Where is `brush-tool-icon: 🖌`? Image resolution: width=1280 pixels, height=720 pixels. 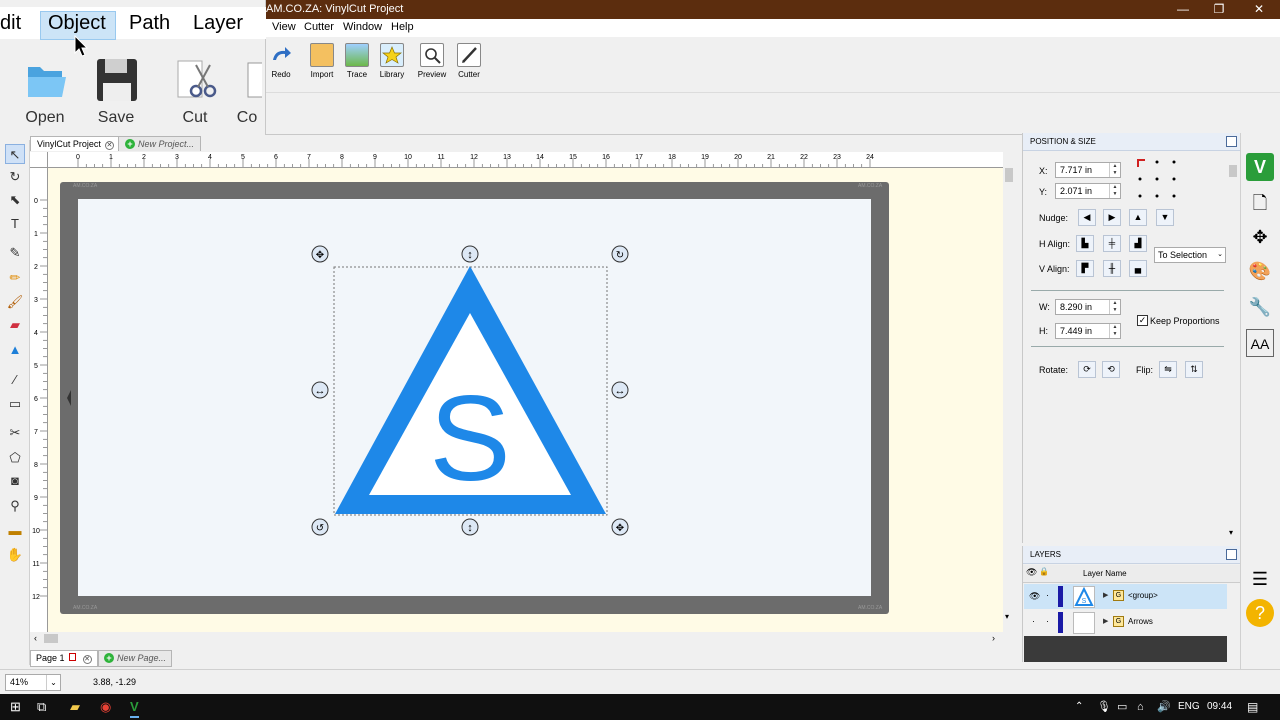
brush-tool-icon: 🖌 is located at coordinates (15, 302).